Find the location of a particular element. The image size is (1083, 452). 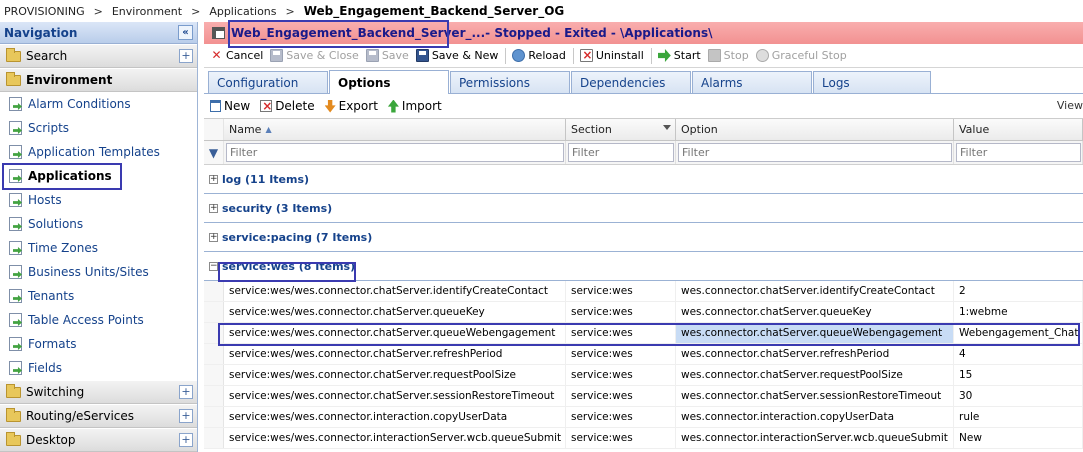

column-header-name: Name ▲ is located at coordinates (395, 129).